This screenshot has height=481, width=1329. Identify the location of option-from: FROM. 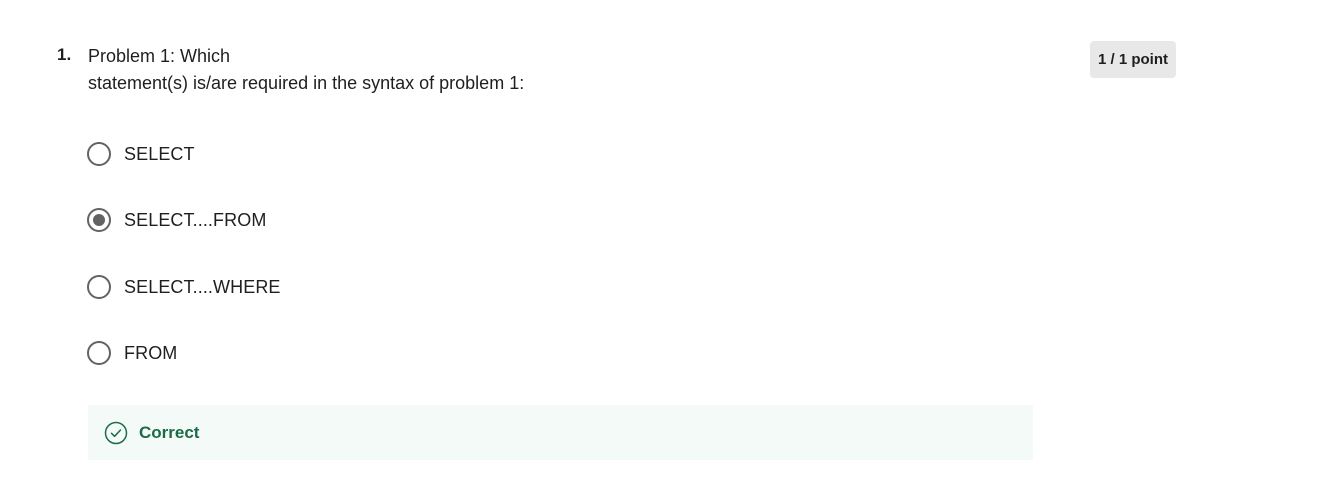
(132, 353).